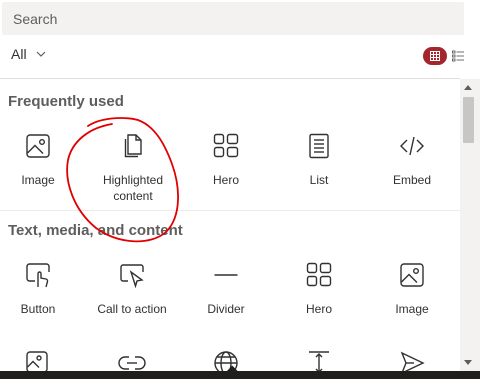 The image size is (480, 379). I want to click on section-divider, so click(230, 210).